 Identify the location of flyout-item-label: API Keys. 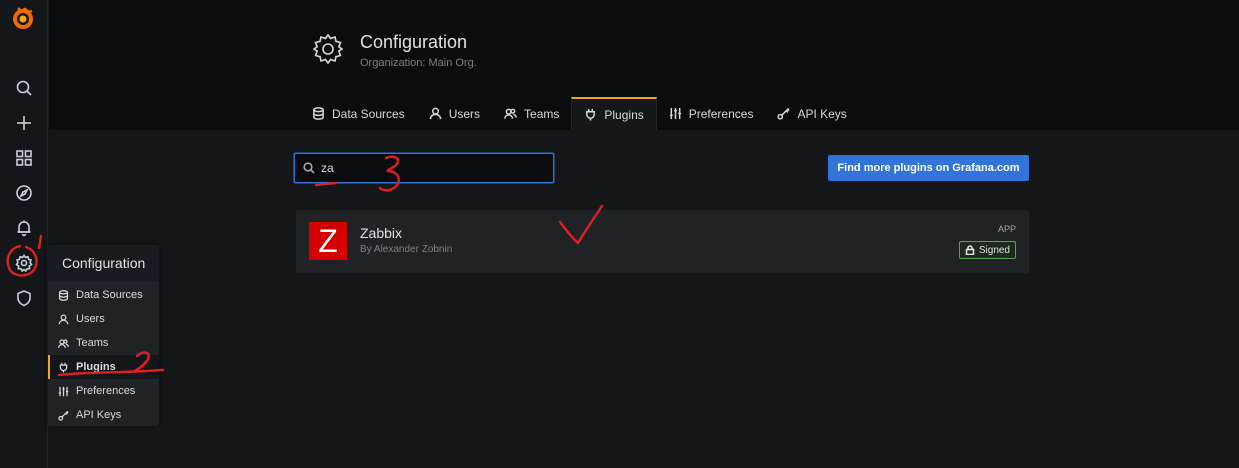
(99, 415).